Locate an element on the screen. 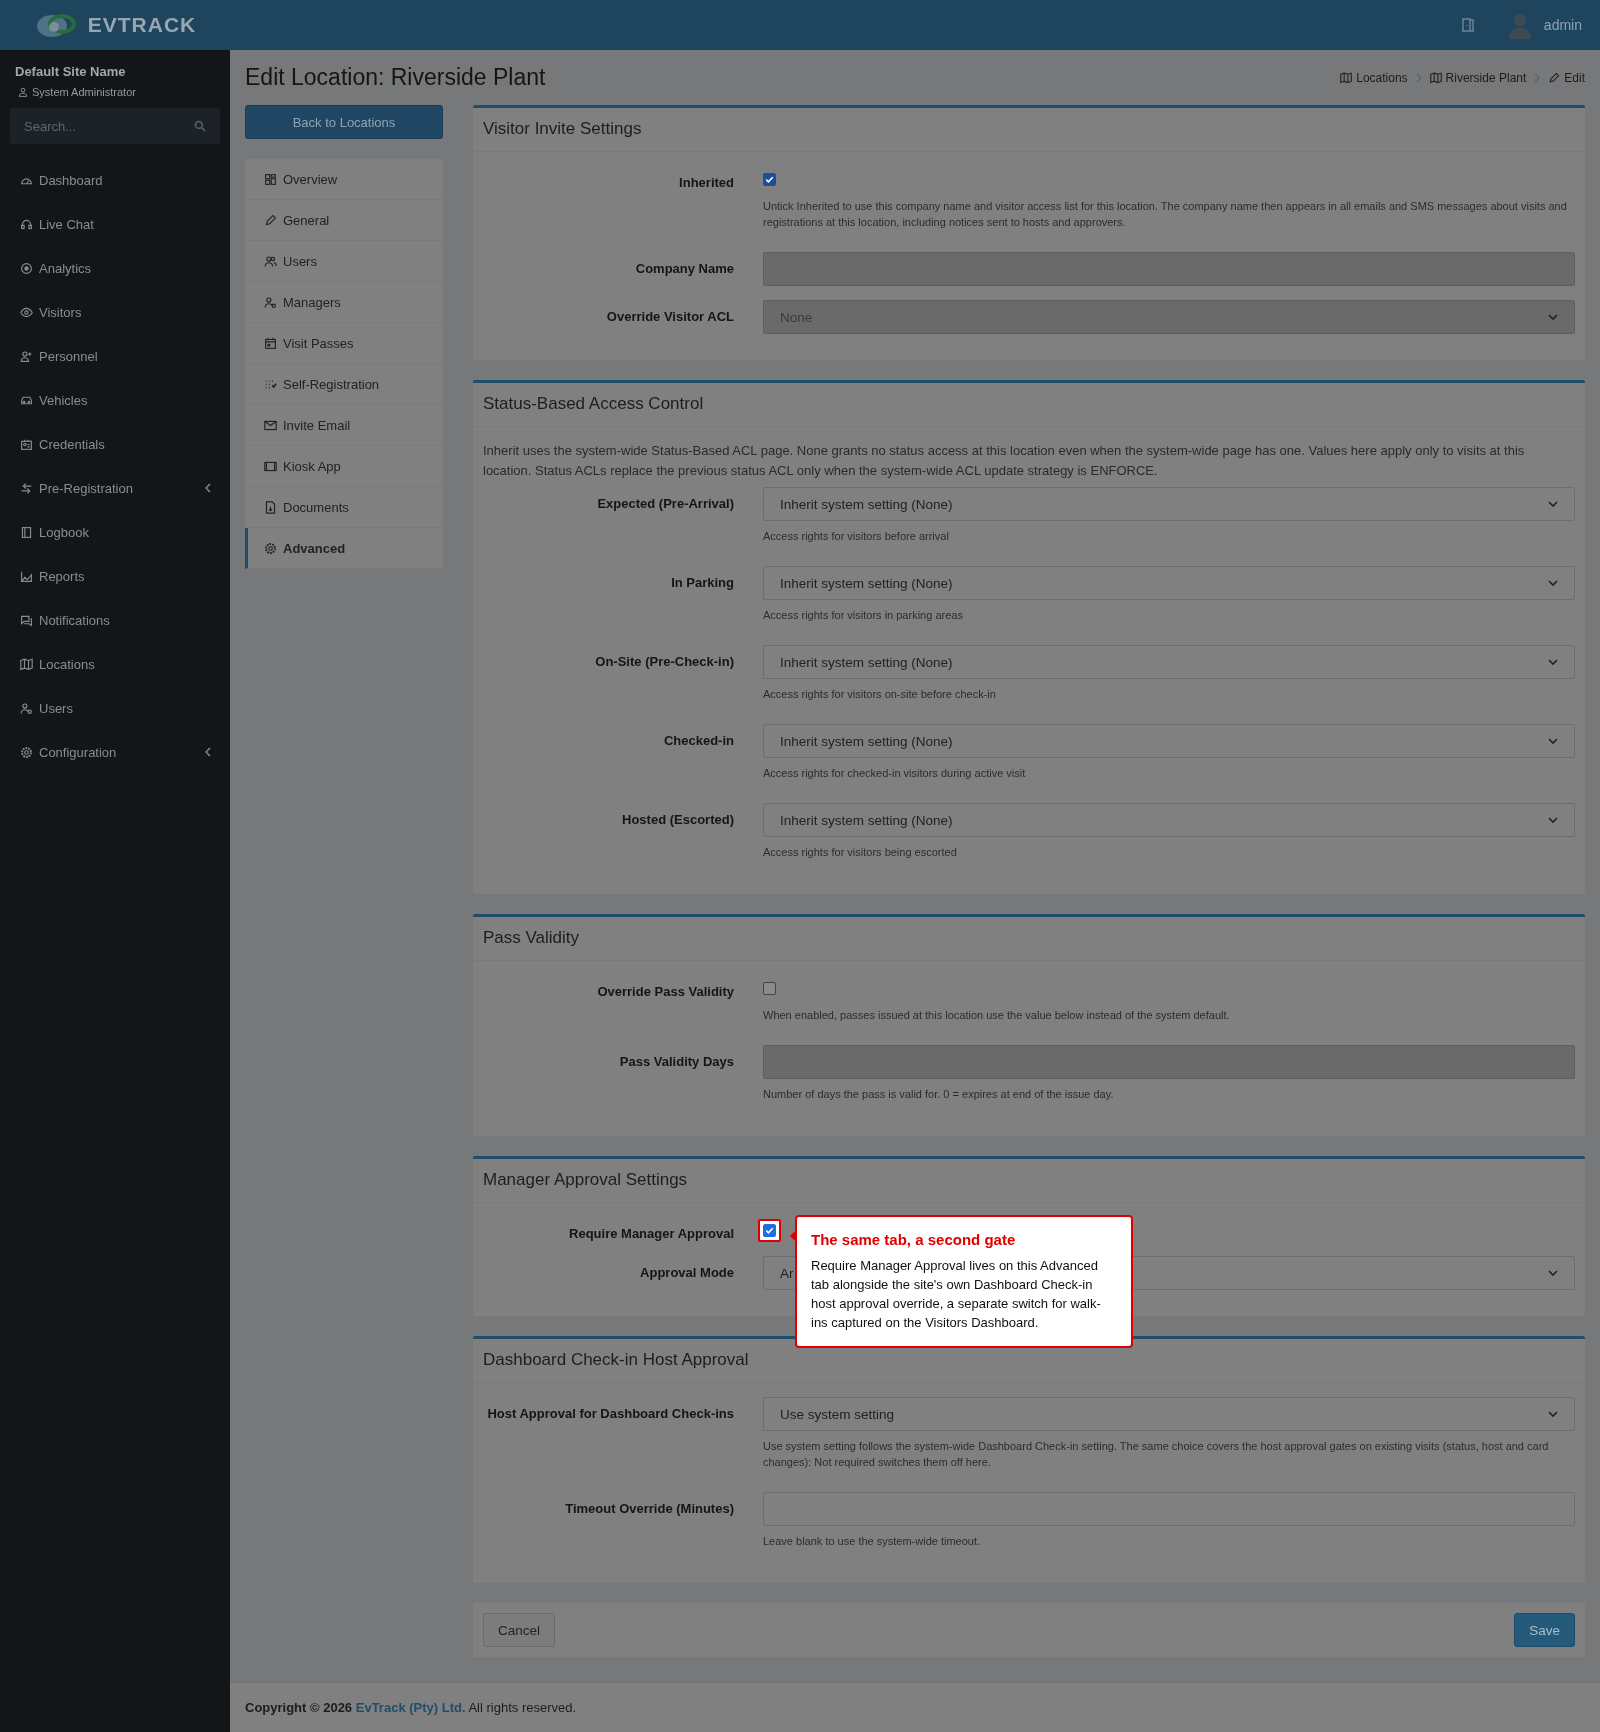 The width and height of the screenshot is (1600, 1732). nav-item: Vehicles is located at coordinates (115, 400).